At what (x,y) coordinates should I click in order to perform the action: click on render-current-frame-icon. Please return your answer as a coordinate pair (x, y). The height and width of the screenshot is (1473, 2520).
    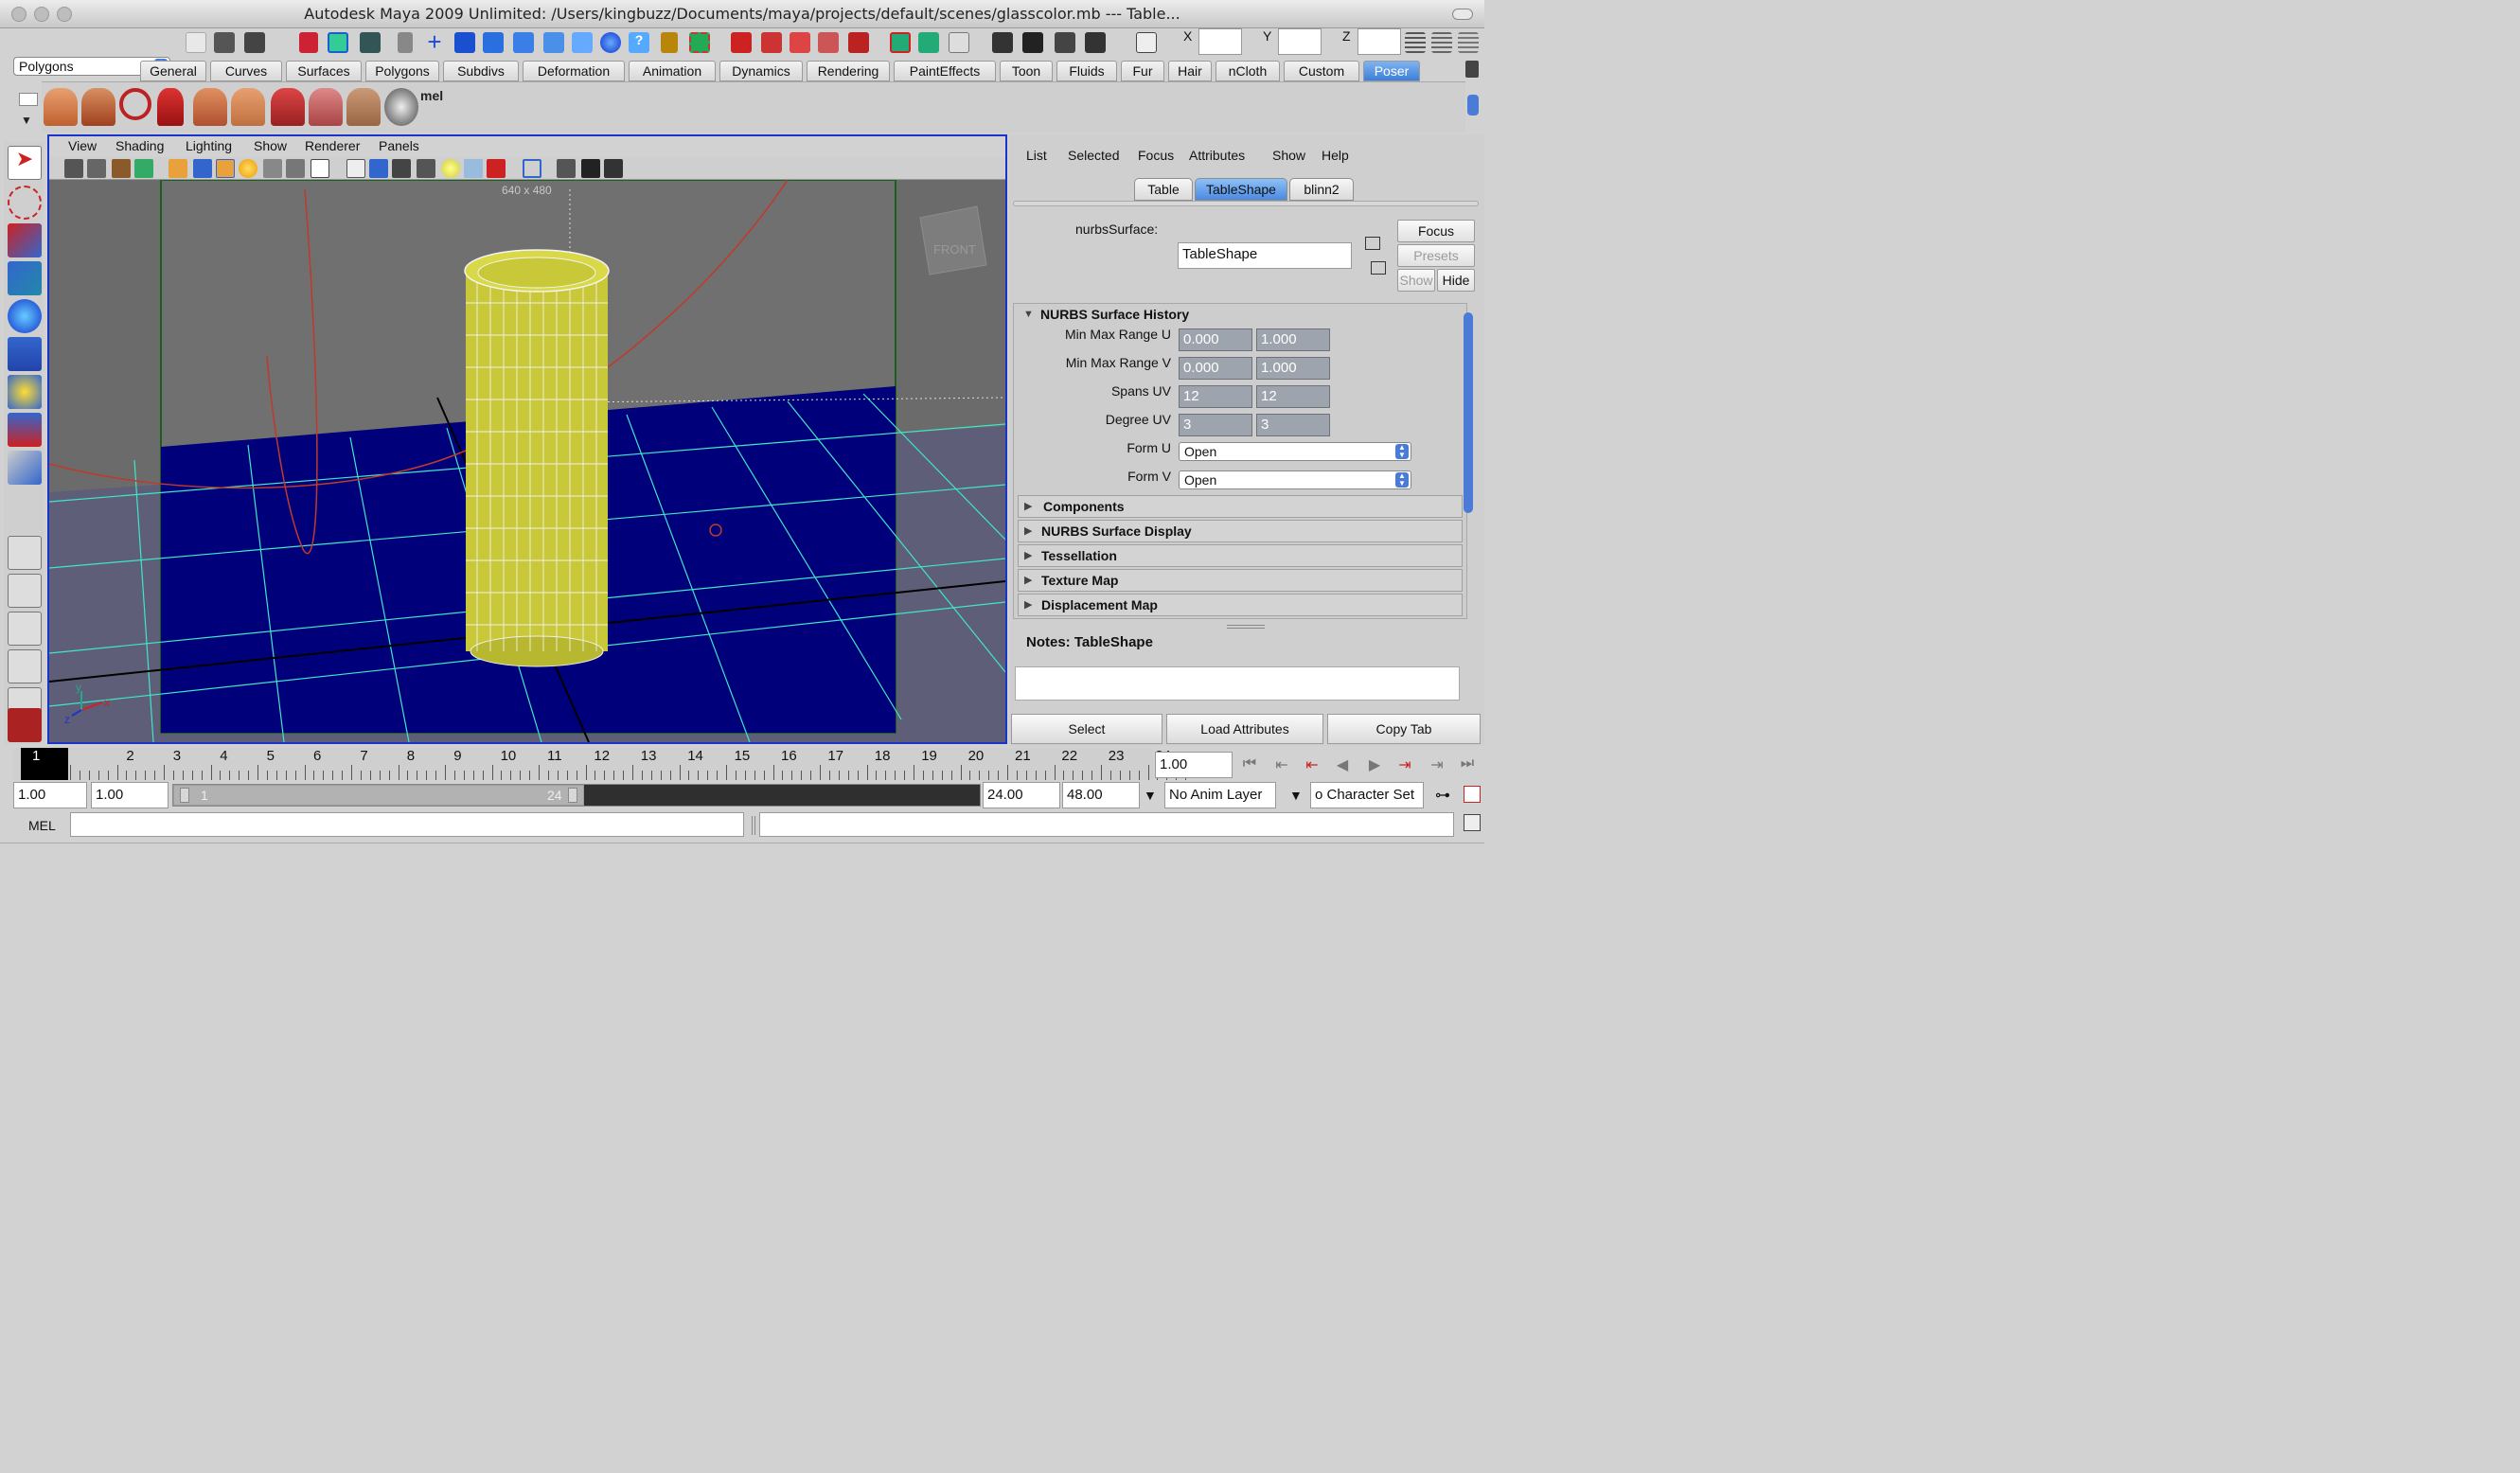
    Looking at the image, I should click on (741, 42).